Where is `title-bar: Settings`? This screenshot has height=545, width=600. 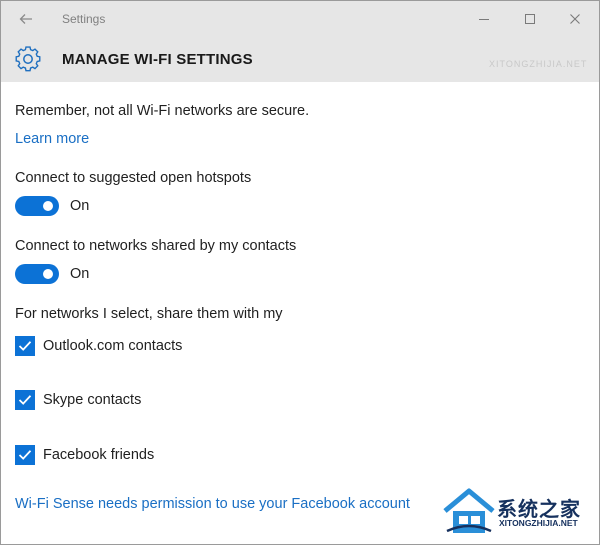
title-bar: Settings is located at coordinates (300, 19).